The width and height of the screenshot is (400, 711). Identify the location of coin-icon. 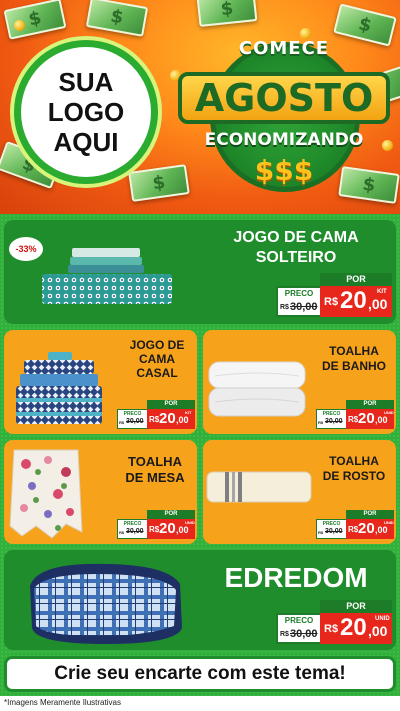
(19, 25).